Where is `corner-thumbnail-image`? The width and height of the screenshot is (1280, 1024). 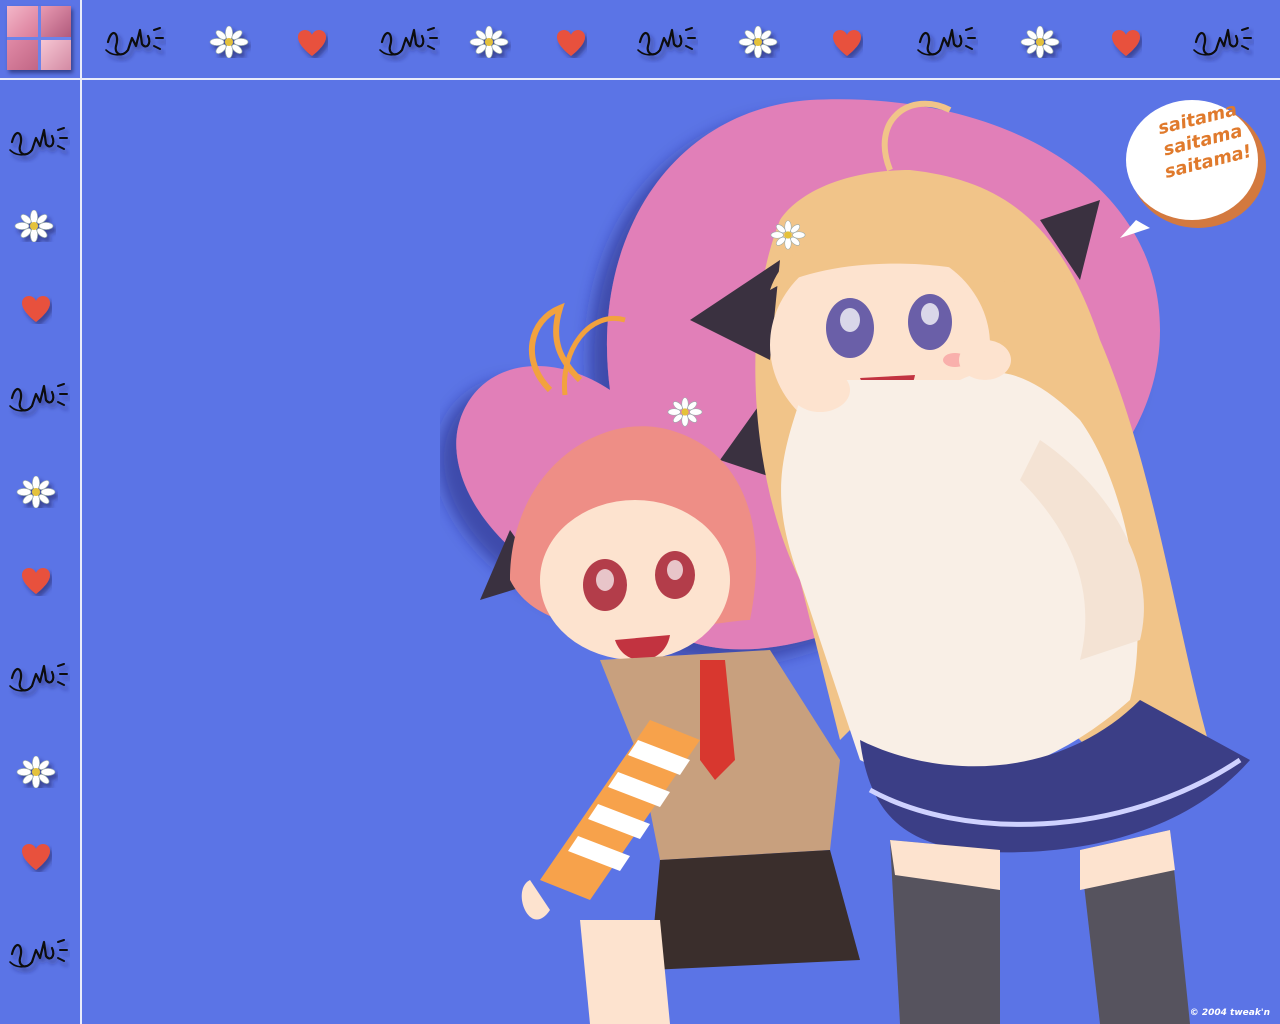 corner-thumbnail-image is located at coordinates (39, 38).